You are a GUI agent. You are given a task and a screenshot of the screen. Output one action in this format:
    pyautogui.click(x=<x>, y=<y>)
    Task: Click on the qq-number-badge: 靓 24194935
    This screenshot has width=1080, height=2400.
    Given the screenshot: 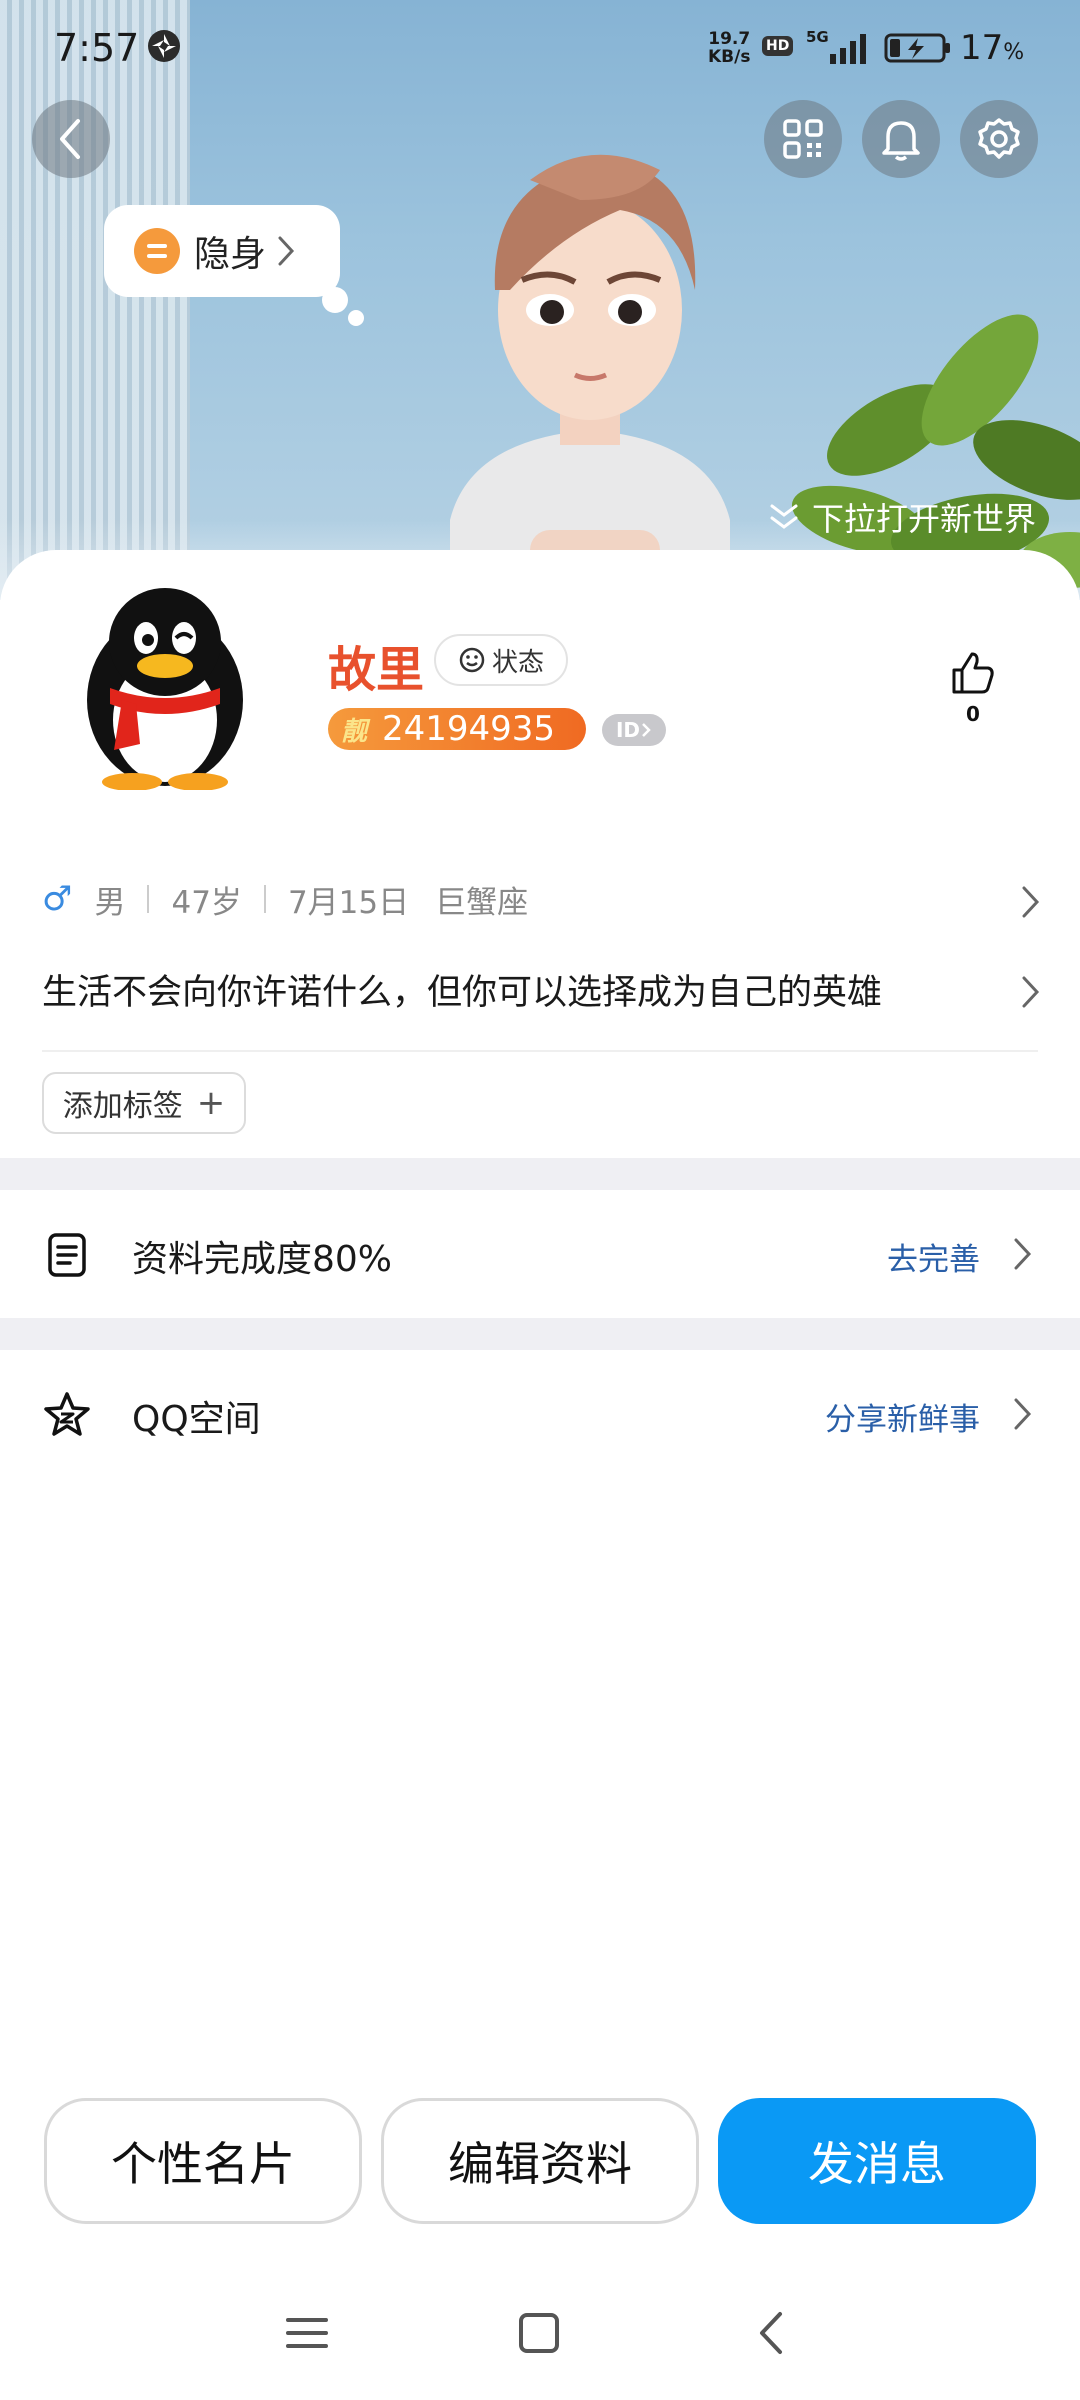 What is the action you would take?
    pyautogui.click(x=457, y=729)
    